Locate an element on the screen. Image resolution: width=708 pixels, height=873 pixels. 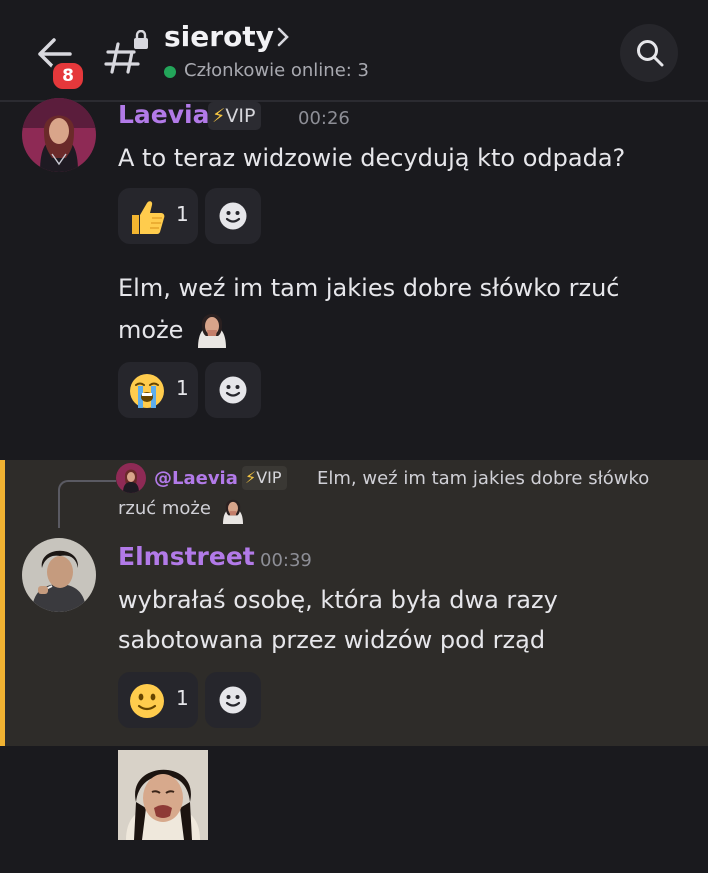
role-tag: ⚡VIP is located at coordinates (235, 116).